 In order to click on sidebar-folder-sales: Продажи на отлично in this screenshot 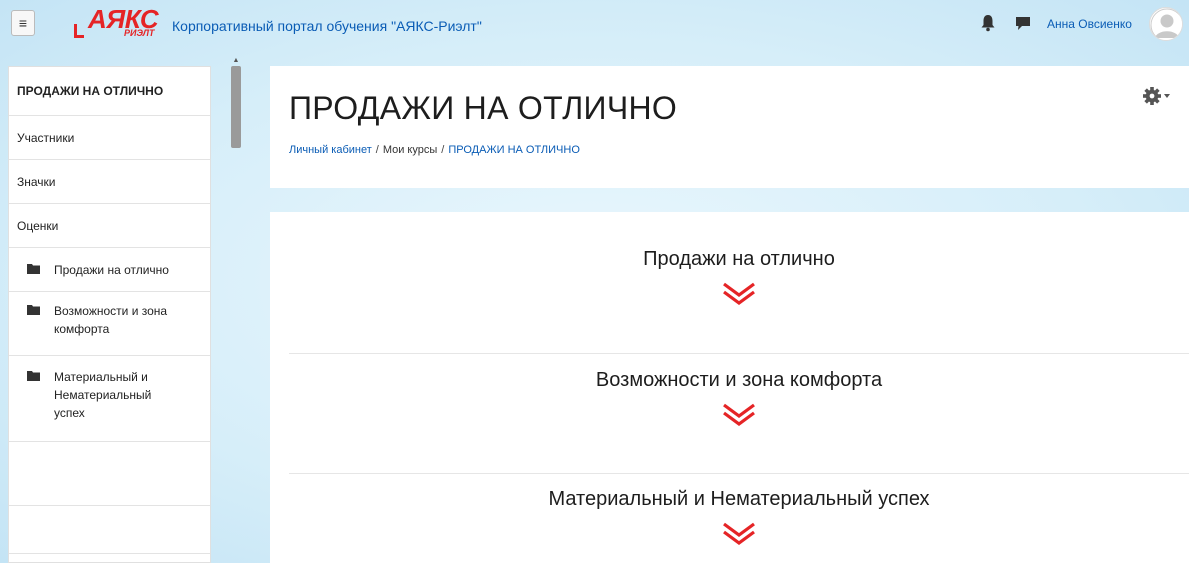, I will do `click(109, 270)`.